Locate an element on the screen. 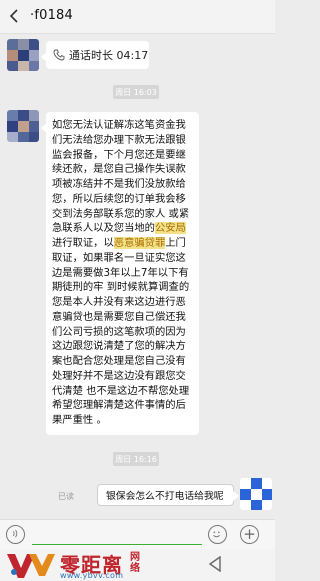 The height and width of the screenshot is (581, 320). voice-icon is located at coordinates (15, 534).